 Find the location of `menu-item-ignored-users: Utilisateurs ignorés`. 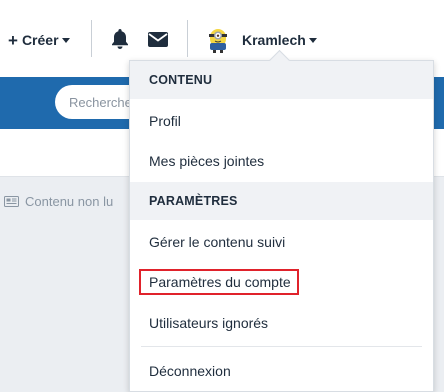

menu-item-ignored-users: Utilisateurs ignorés is located at coordinates (208, 323).